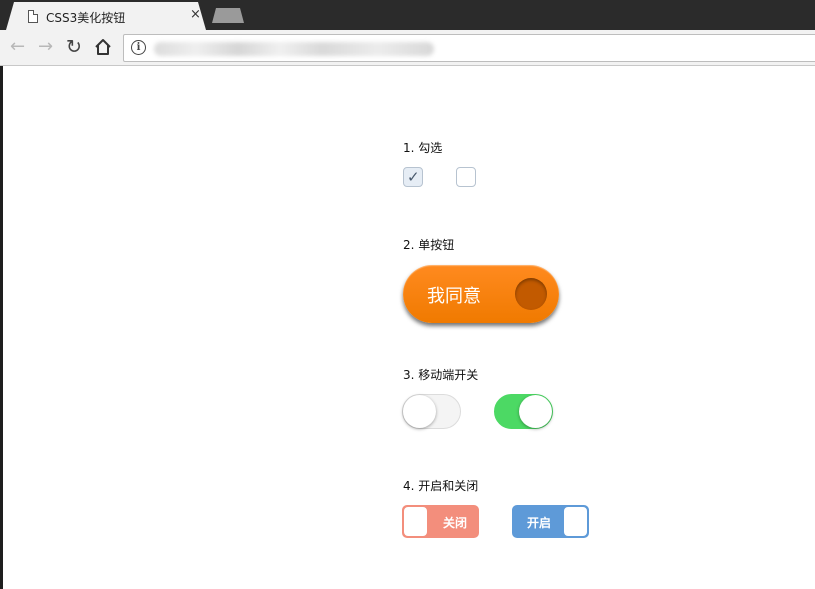  I want to click on open-toggle: 开启, so click(550, 521).